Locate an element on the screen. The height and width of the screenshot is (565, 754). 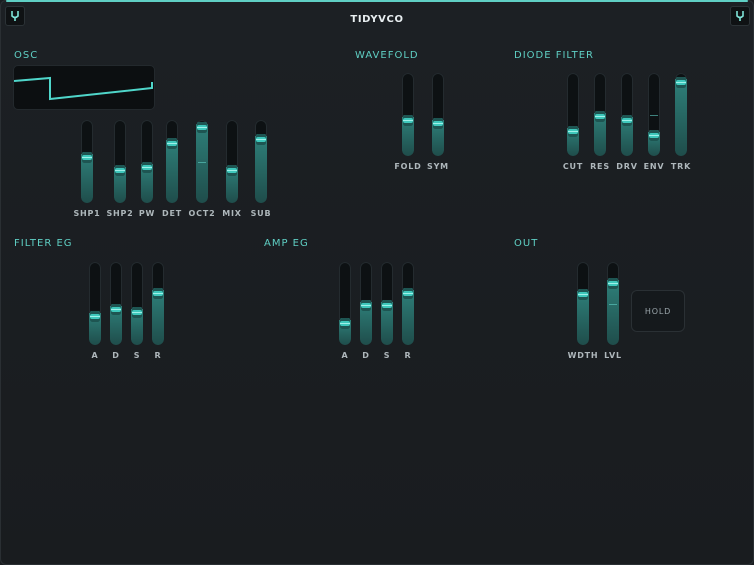
slider-label: SYM is located at coordinates (438, 166).